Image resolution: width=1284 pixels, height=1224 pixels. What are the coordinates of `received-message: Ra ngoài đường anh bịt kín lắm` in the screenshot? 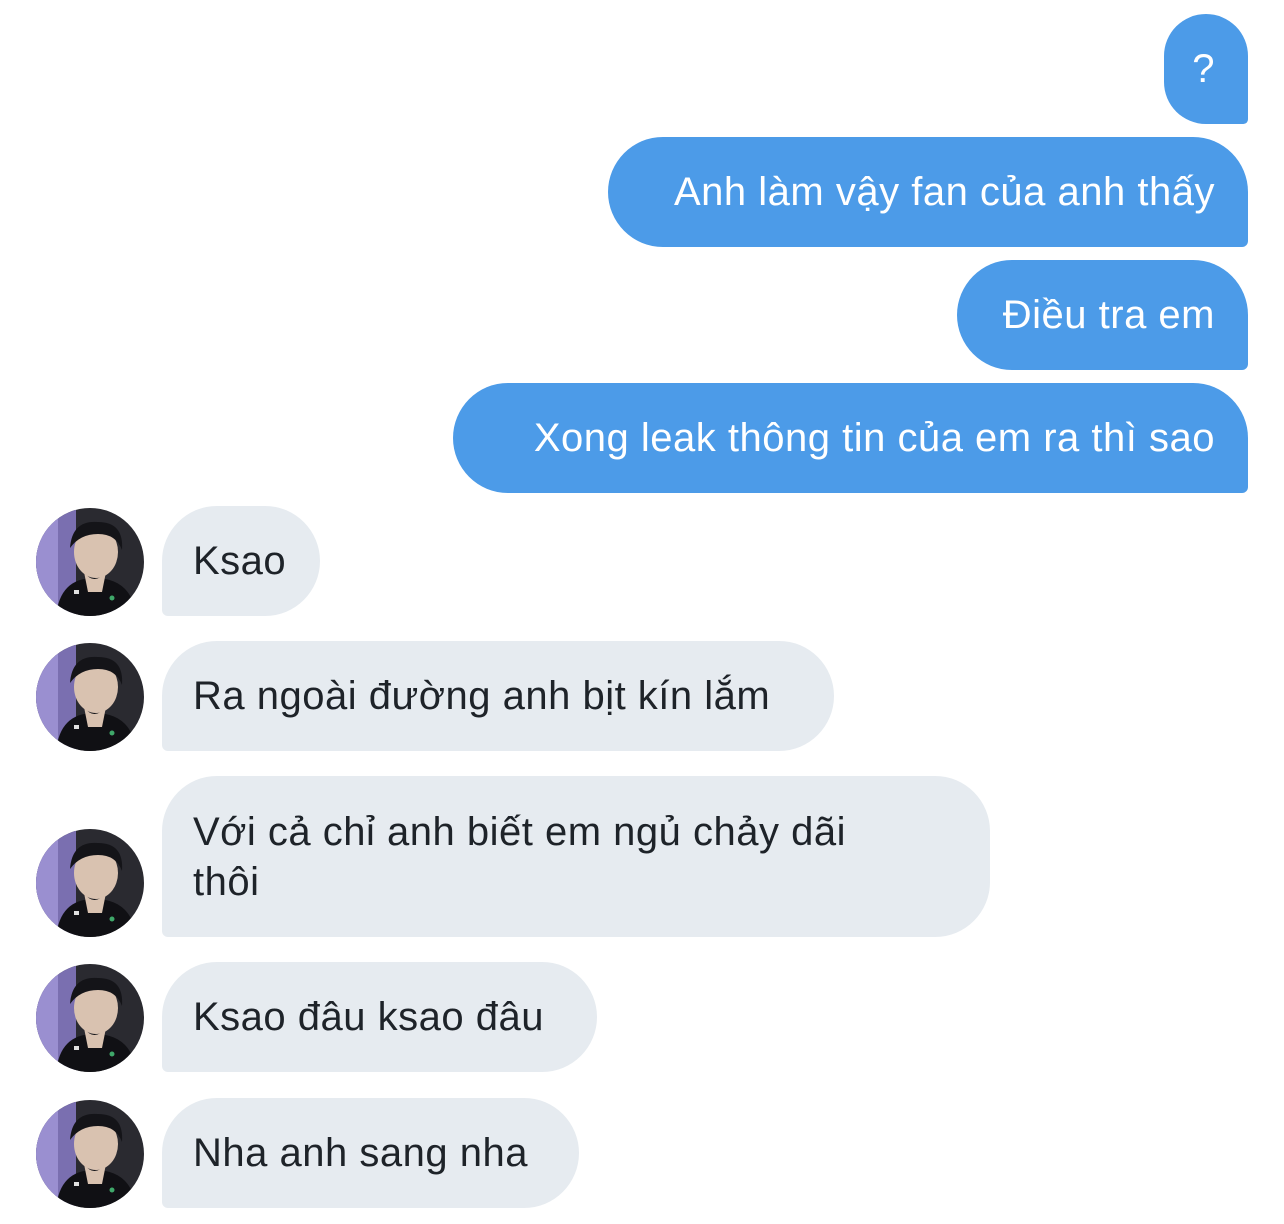 It's located at (498, 696).